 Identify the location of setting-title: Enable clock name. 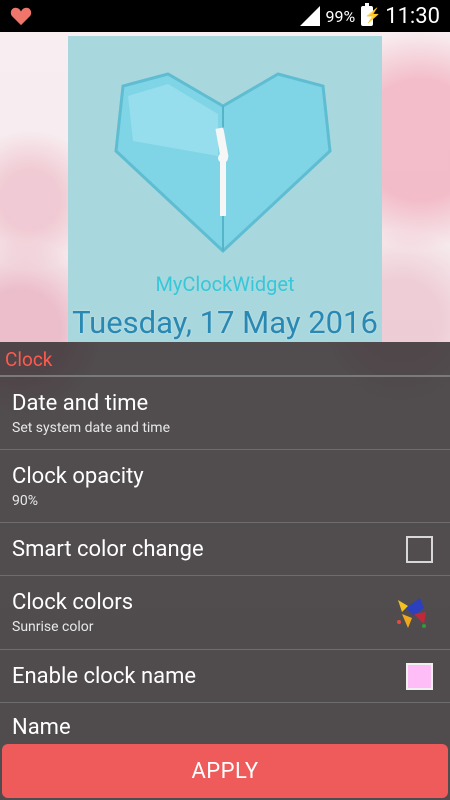
(104, 676).